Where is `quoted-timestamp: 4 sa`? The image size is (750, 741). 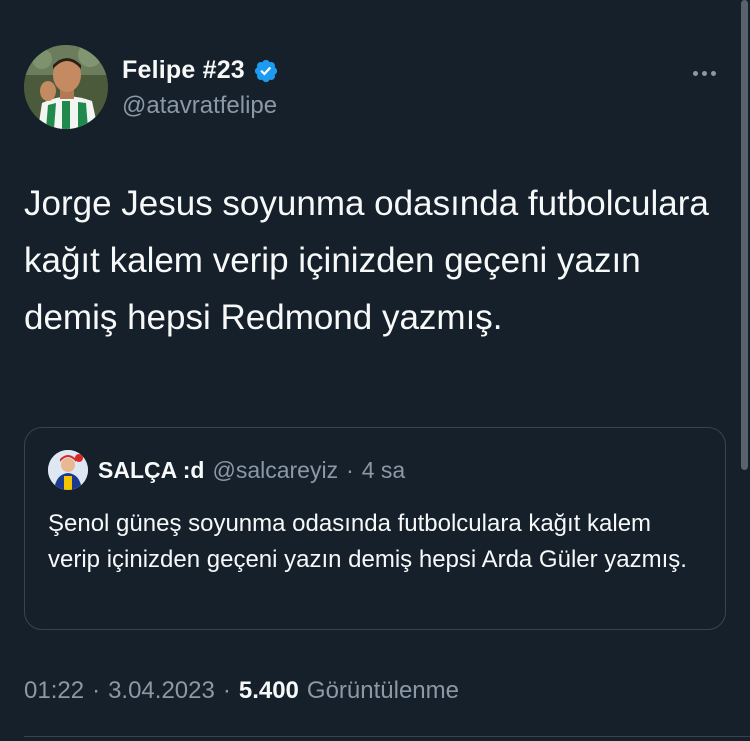 quoted-timestamp: 4 sa is located at coordinates (383, 470).